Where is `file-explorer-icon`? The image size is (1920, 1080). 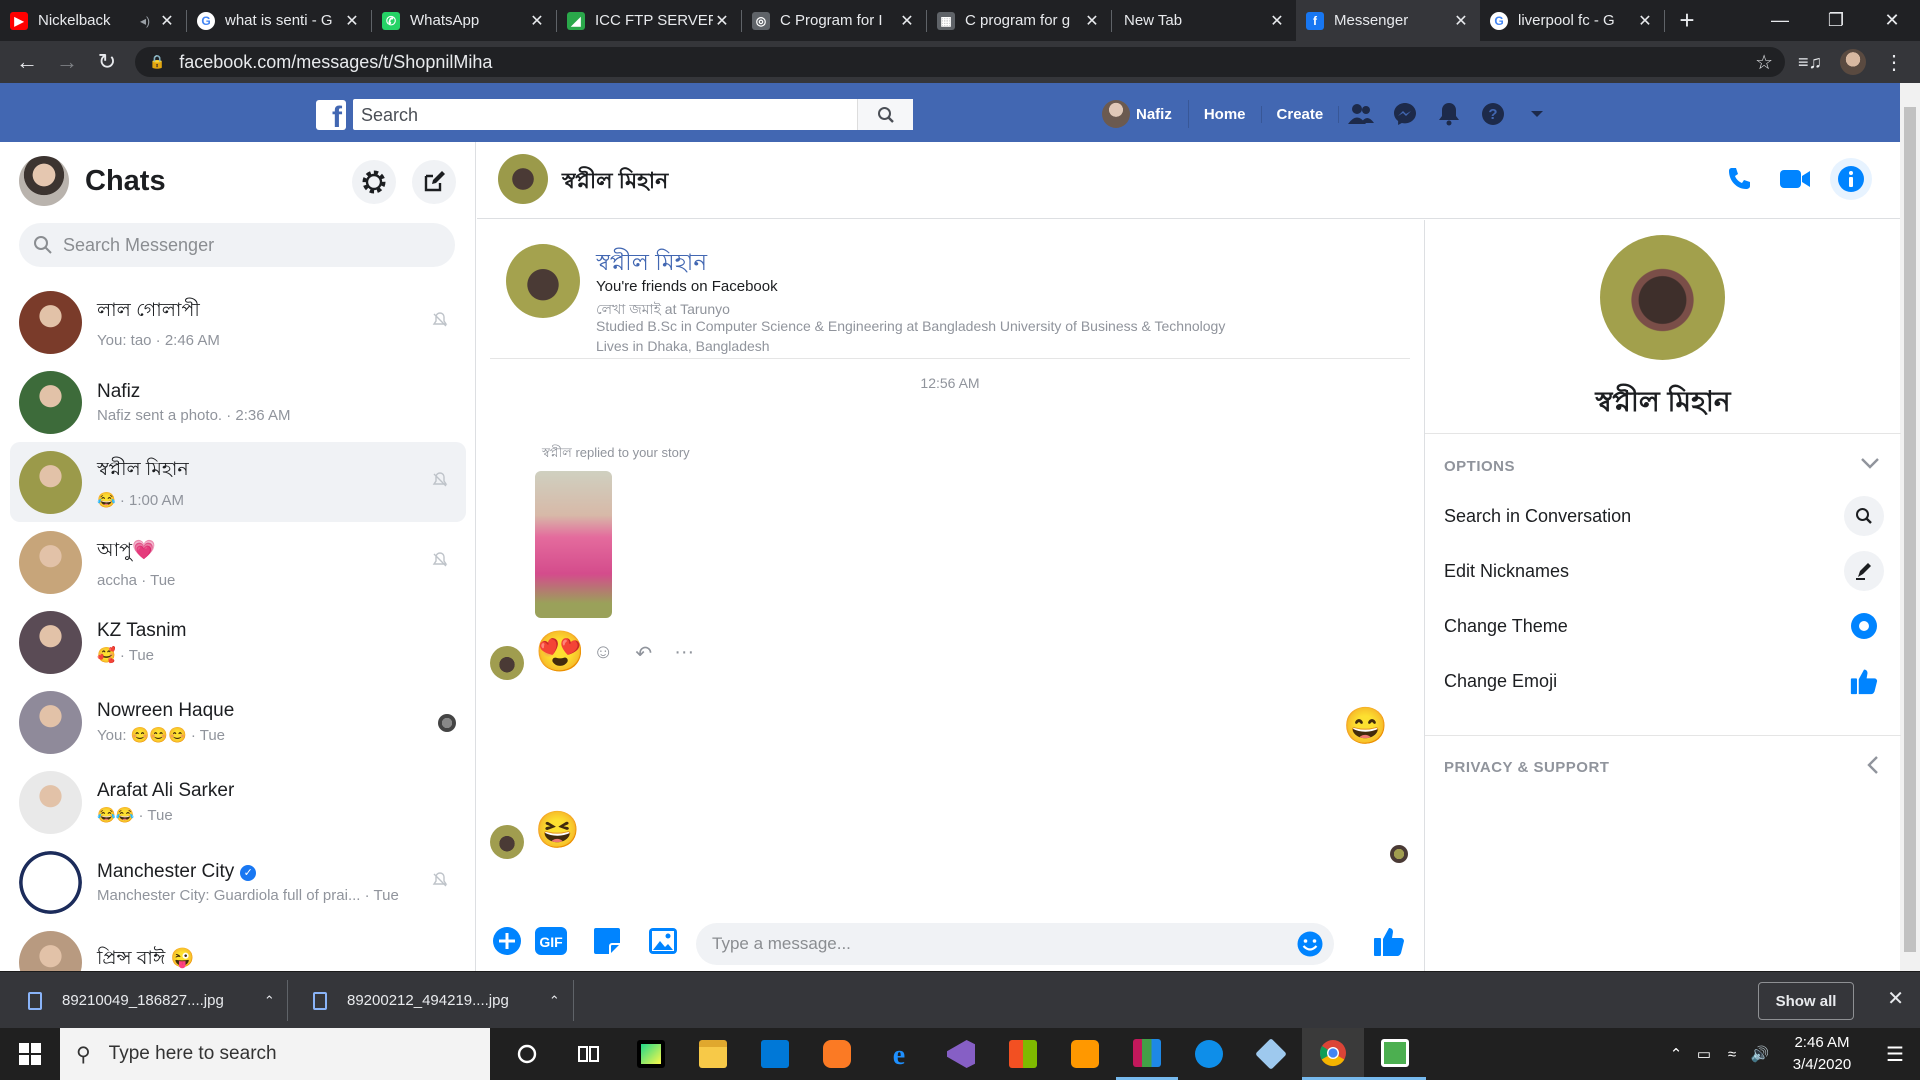
file-explorer-icon is located at coordinates (713, 1054).